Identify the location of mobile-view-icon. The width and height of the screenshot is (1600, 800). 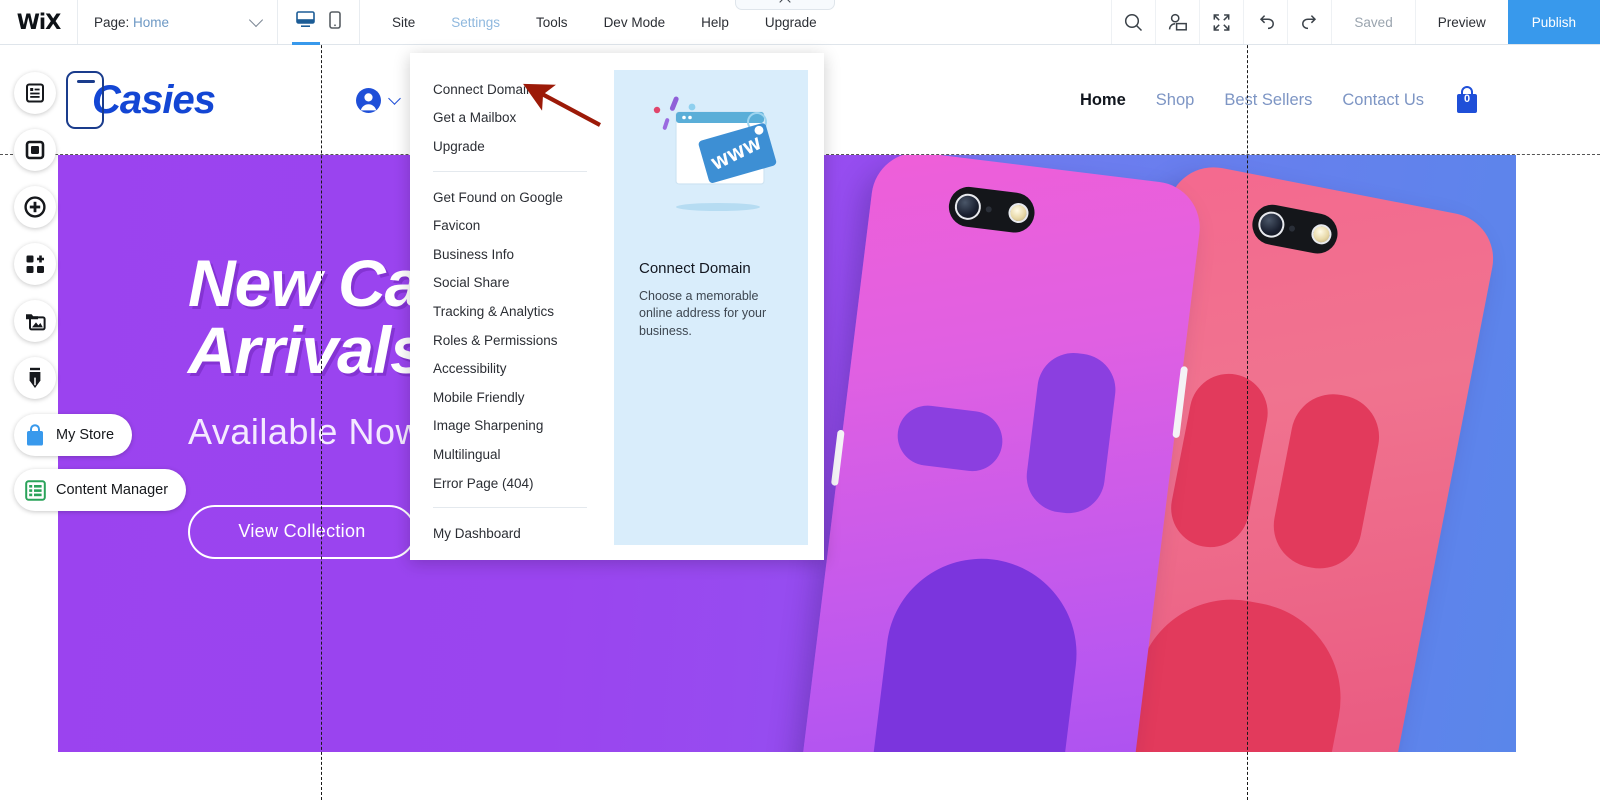
(335, 22).